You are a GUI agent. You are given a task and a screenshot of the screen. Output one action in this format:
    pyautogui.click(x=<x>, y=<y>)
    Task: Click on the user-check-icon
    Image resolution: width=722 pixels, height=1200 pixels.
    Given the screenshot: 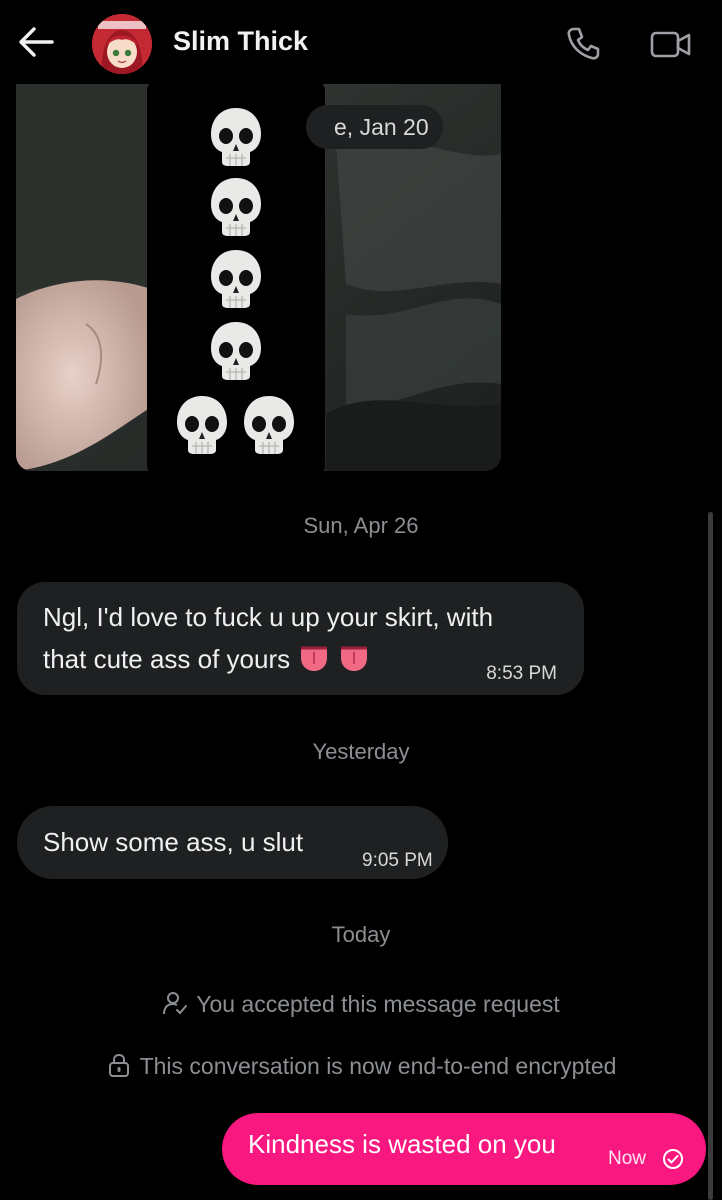 What is the action you would take?
    pyautogui.click(x=175, y=1003)
    